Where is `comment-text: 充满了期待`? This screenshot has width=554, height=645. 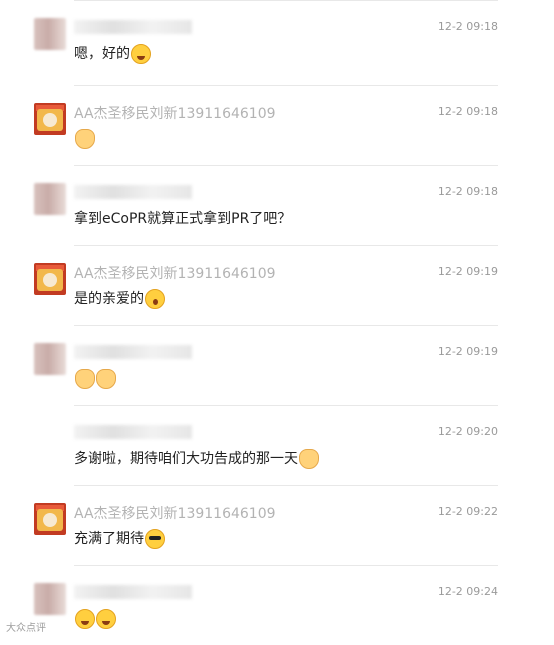
comment-text: 充满了期待 is located at coordinates (119, 539).